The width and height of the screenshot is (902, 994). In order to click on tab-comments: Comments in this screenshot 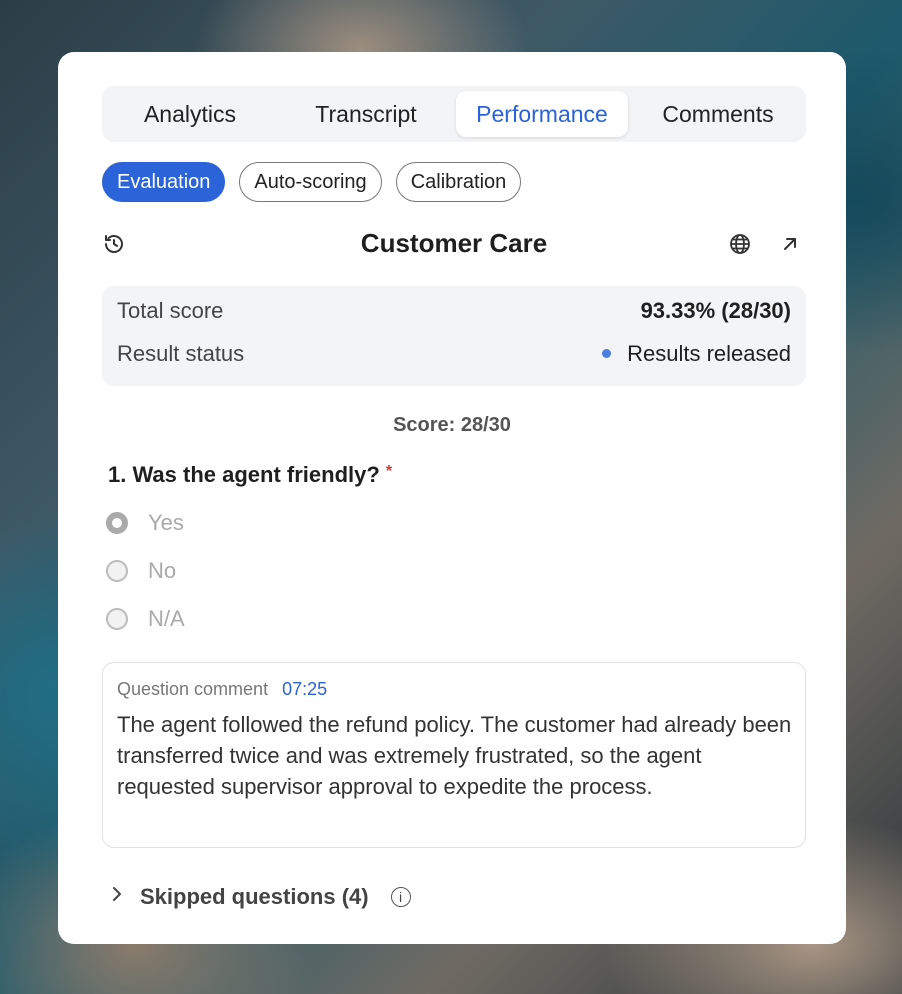, I will do `click(718, 114)`.